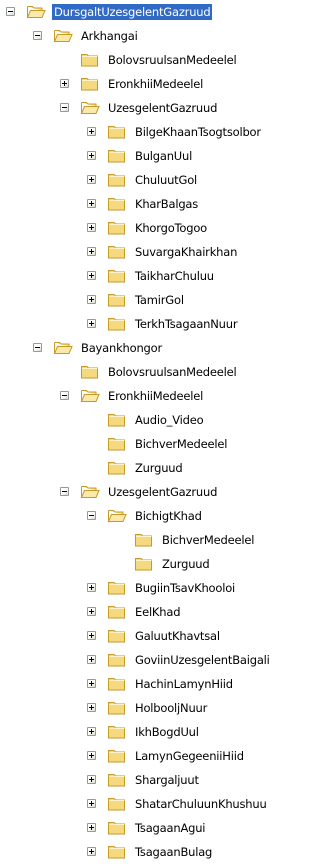 Image resolution: width=320 pixels, height=864 pixels. I want to click on tree-node: BilgeKhaanTsogtsolbor, so click(148, 132).